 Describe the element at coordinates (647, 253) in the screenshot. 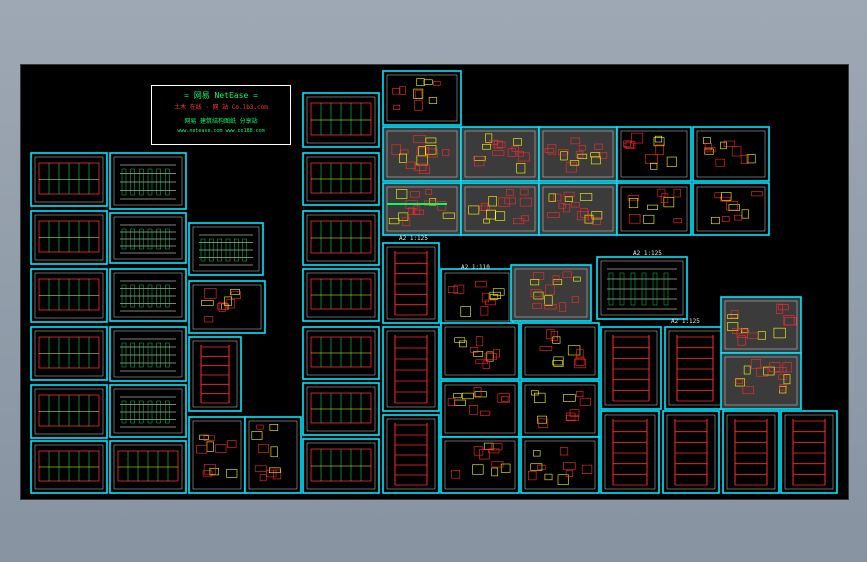

I see `sheet-label-c: A2 1:125` at that location.